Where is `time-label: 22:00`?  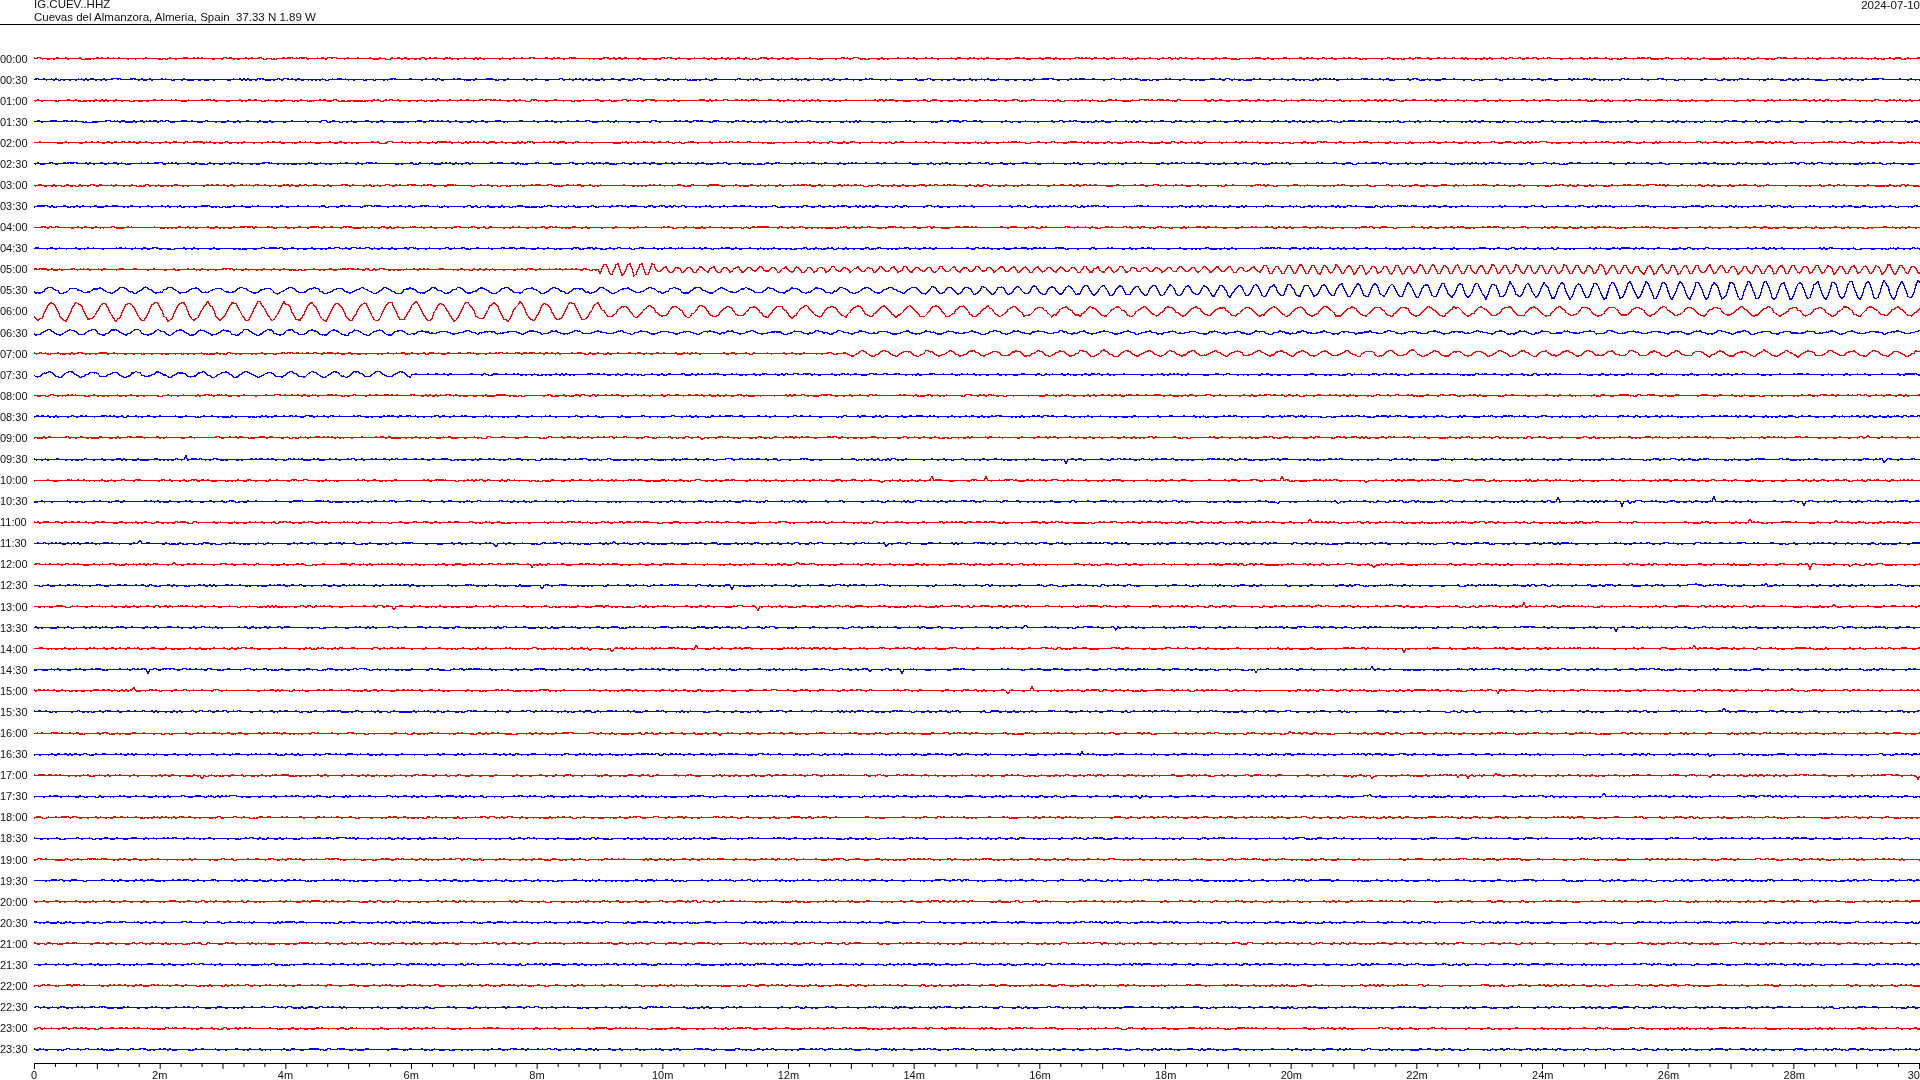
time-label: 22:00 is located at coordinates (14, 985).